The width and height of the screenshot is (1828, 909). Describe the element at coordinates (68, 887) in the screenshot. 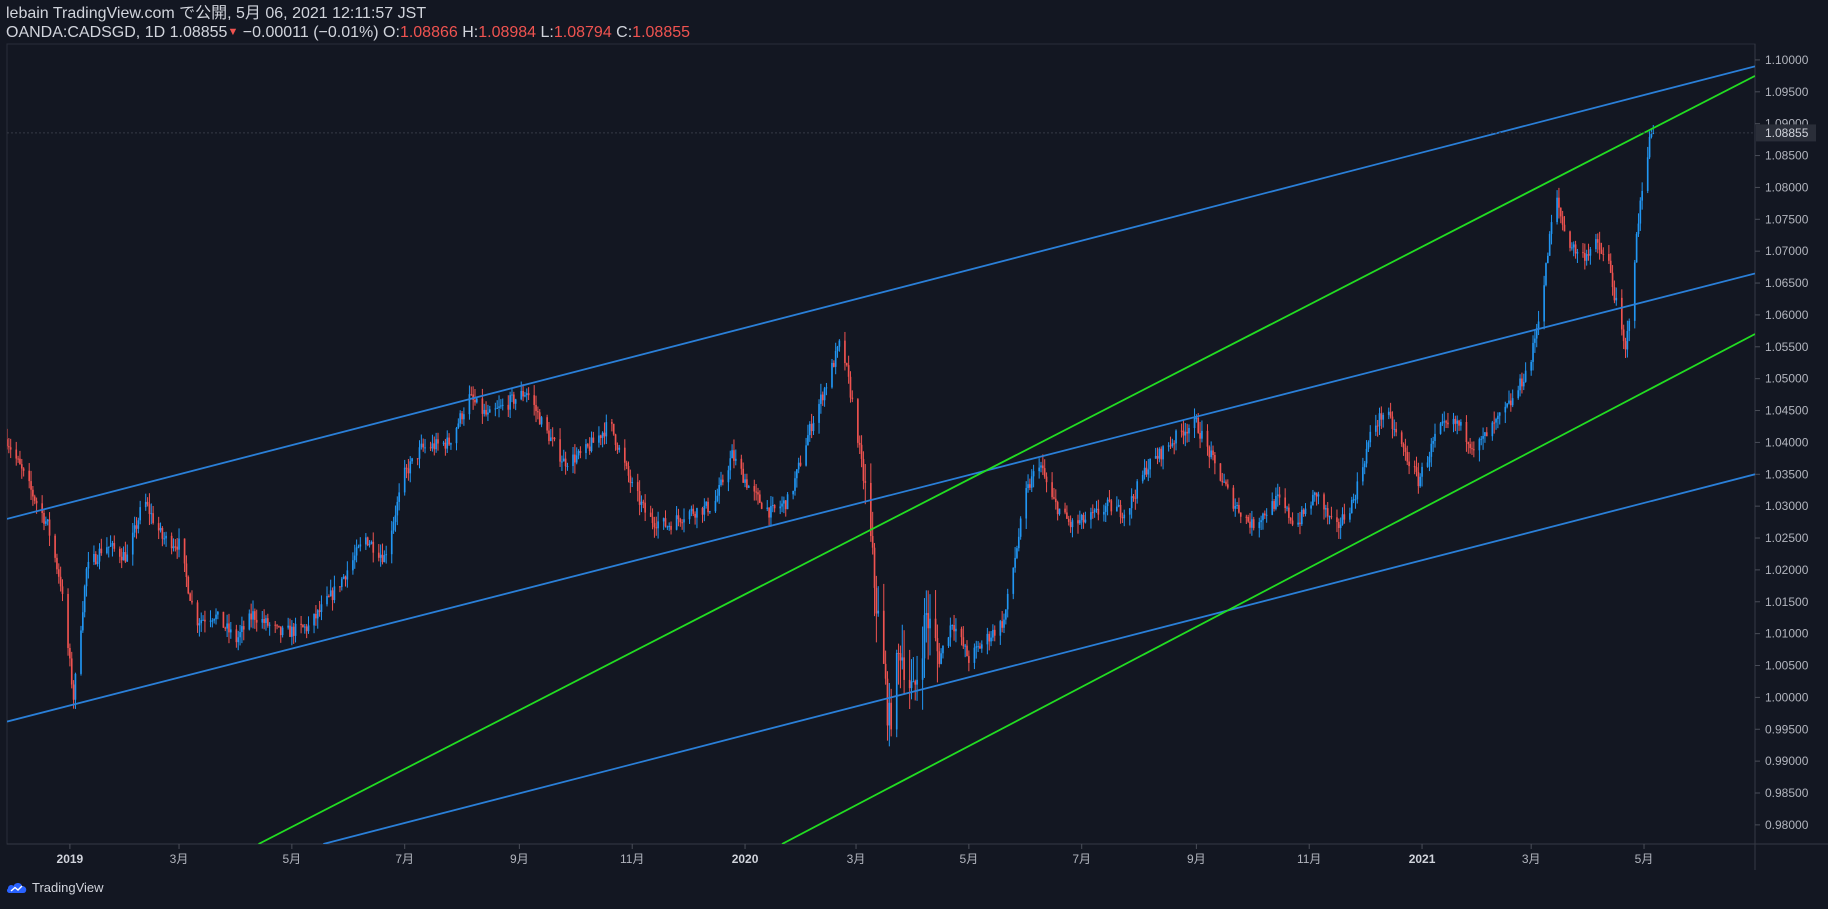

I see `tradingview-label: TradingView` at that location.